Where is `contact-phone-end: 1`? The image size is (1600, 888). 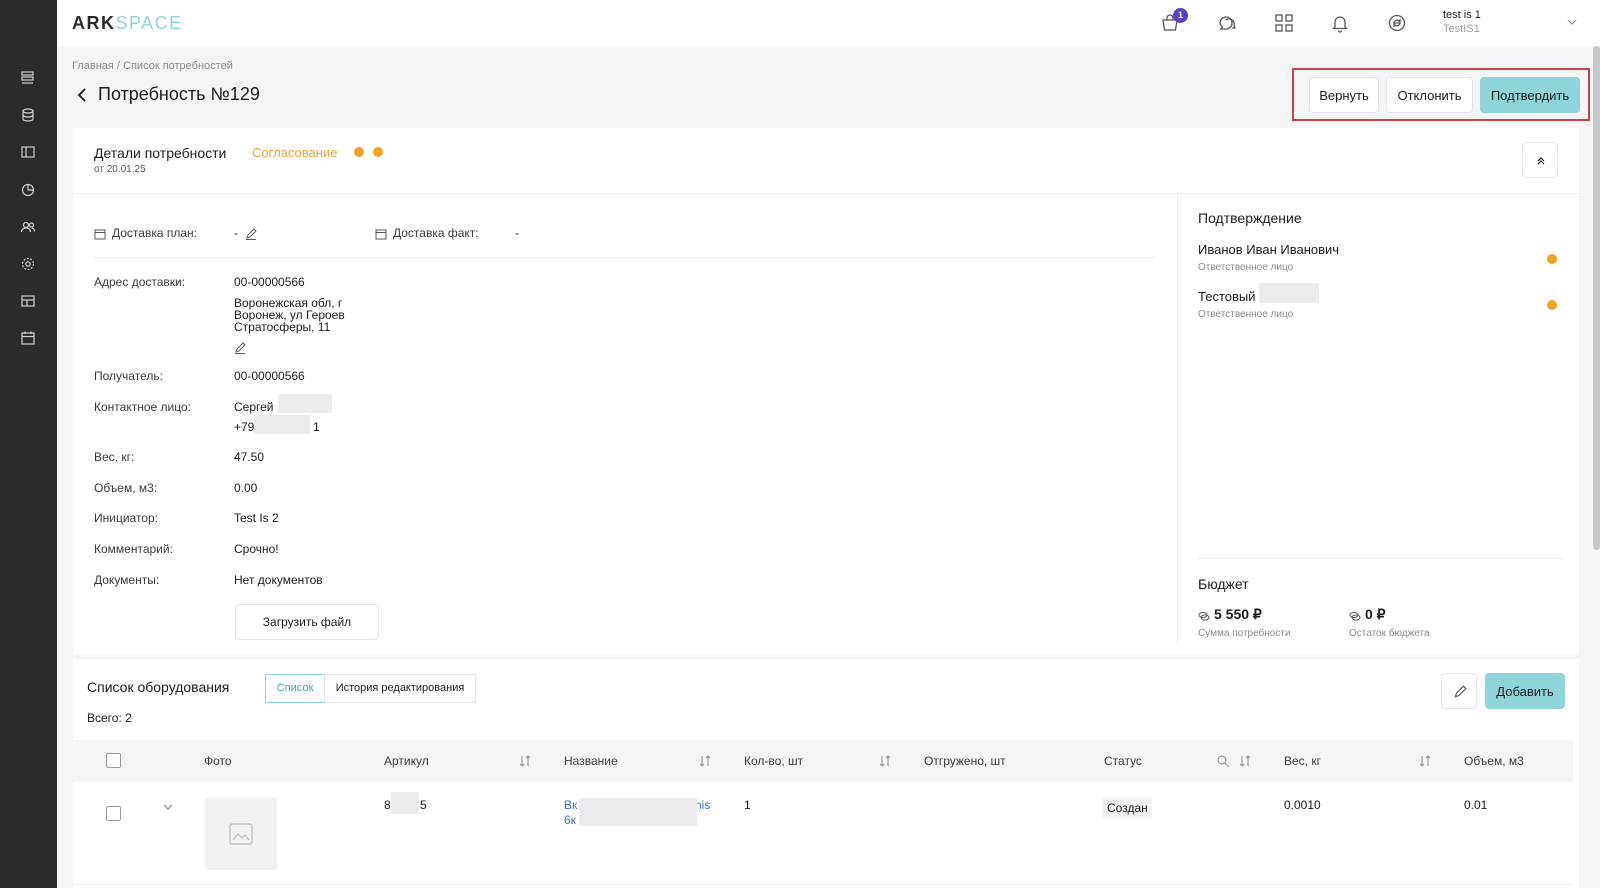 contact-phone-end: 1 is located at coordinates (316, 427).